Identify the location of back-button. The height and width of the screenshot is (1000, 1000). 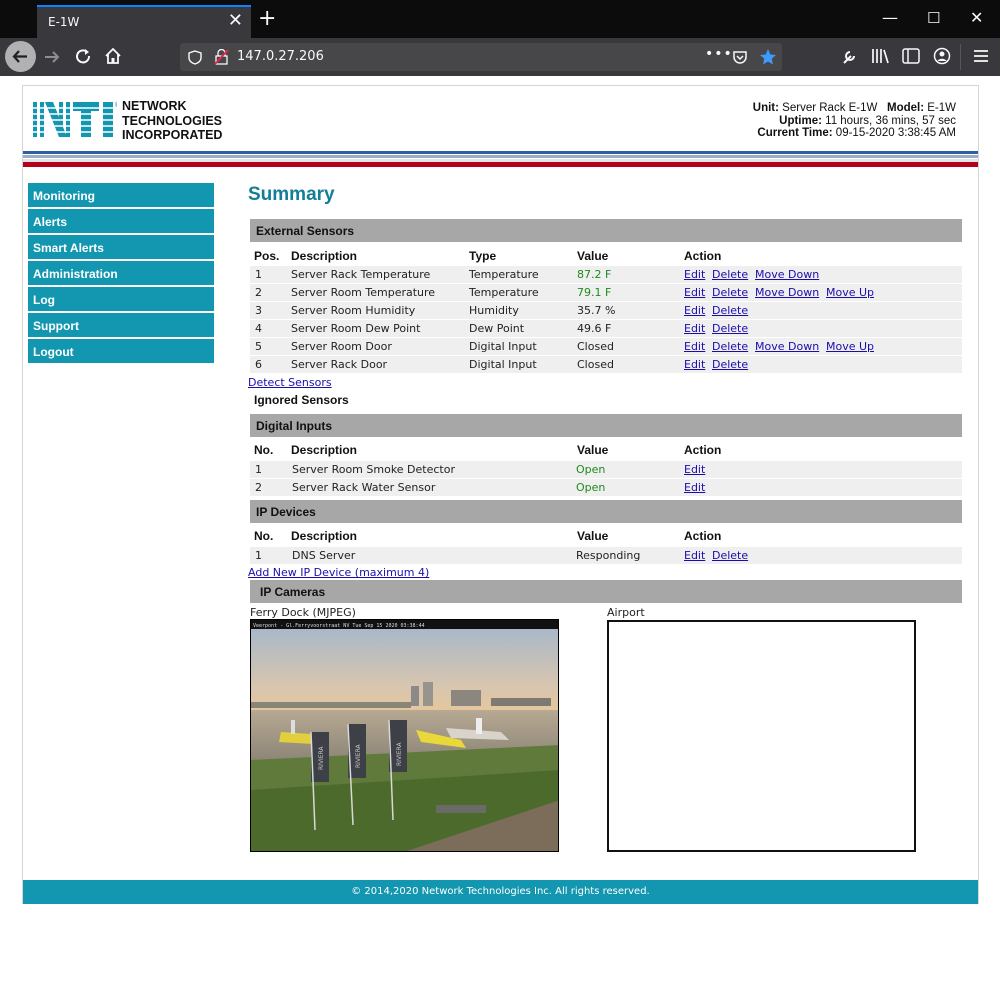
(20, 56).